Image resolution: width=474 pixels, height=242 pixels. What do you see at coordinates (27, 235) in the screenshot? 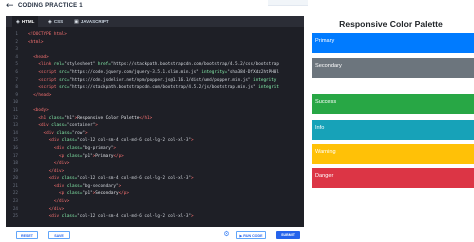
I see `reset-button: RESET` at bounding box center [27, 235].